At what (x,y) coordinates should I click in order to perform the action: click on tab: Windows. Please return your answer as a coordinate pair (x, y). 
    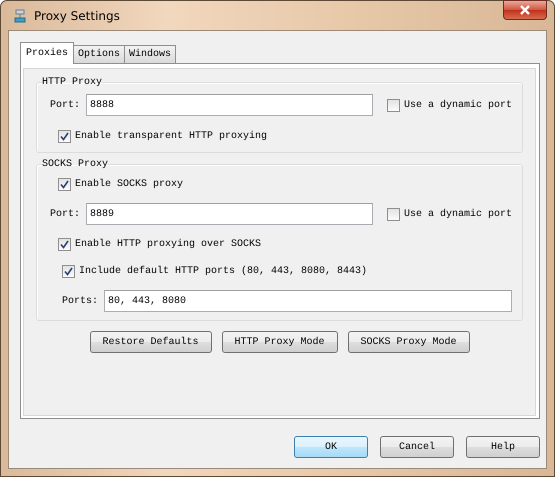
    Looking at the image, I should click on (150, 54).